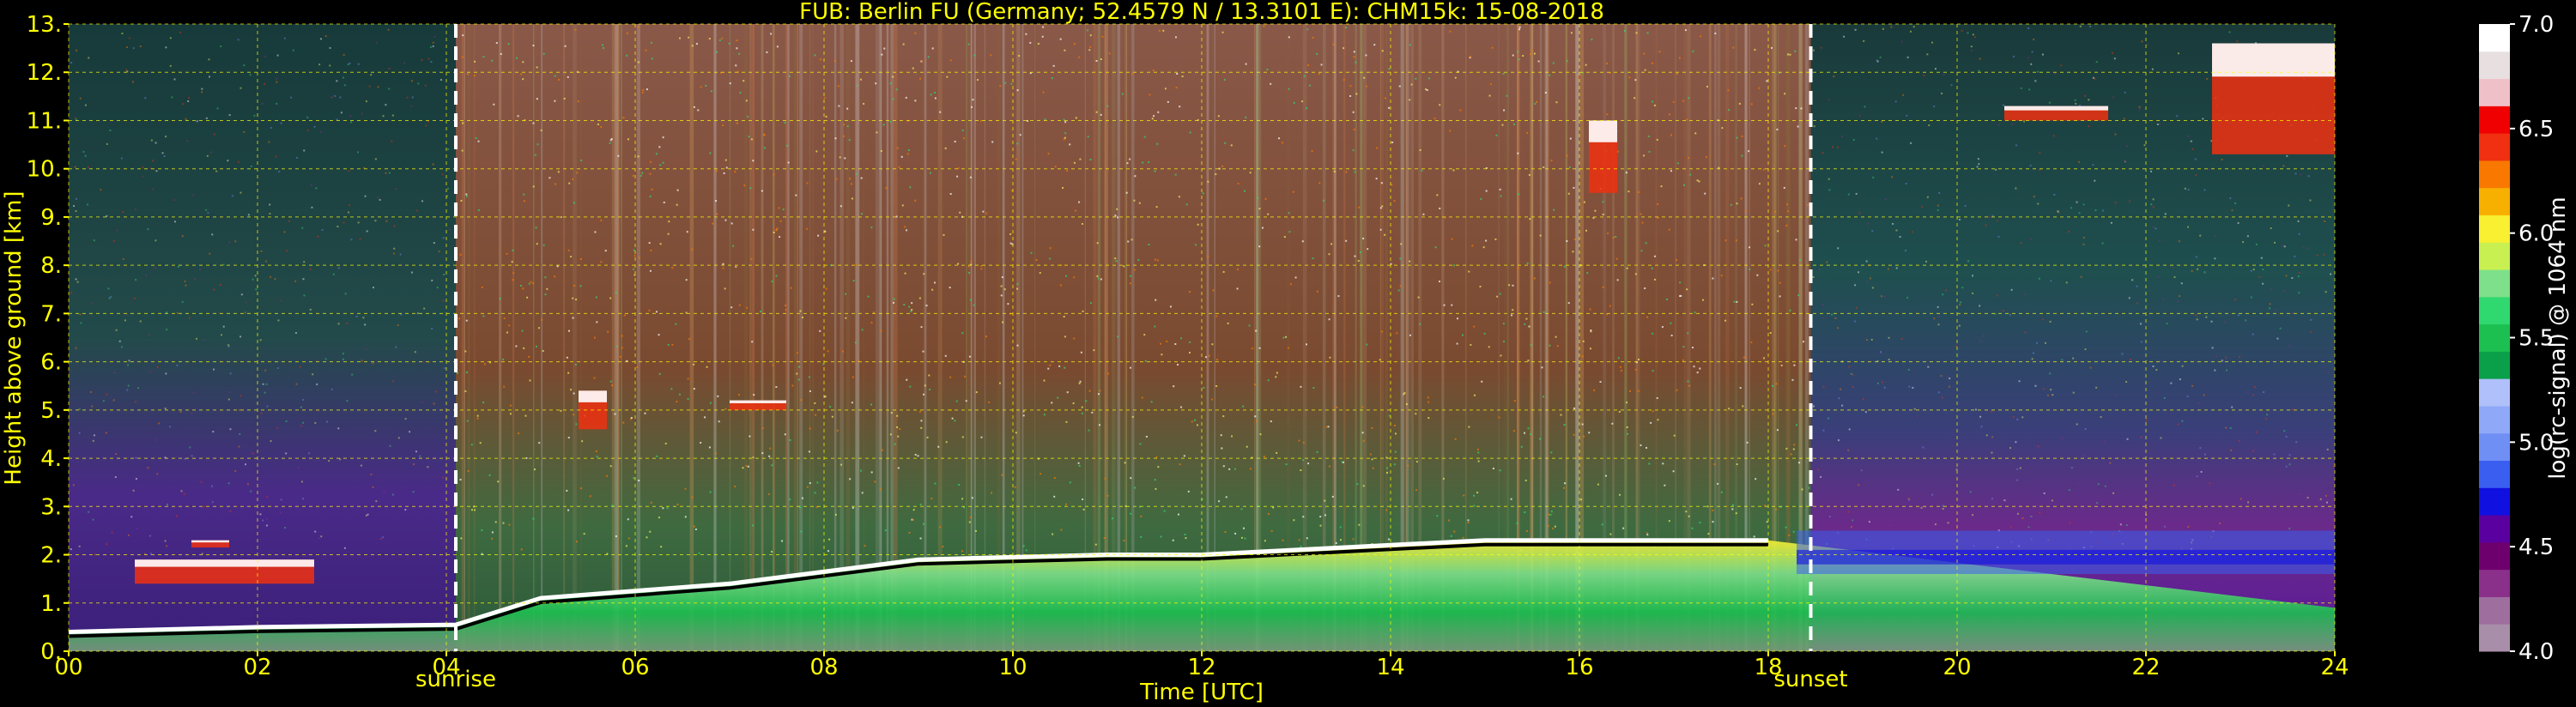  Describe the element at coordinates (2334, 667) in the screenshot. I see `x-tick-label: 24` at that location.